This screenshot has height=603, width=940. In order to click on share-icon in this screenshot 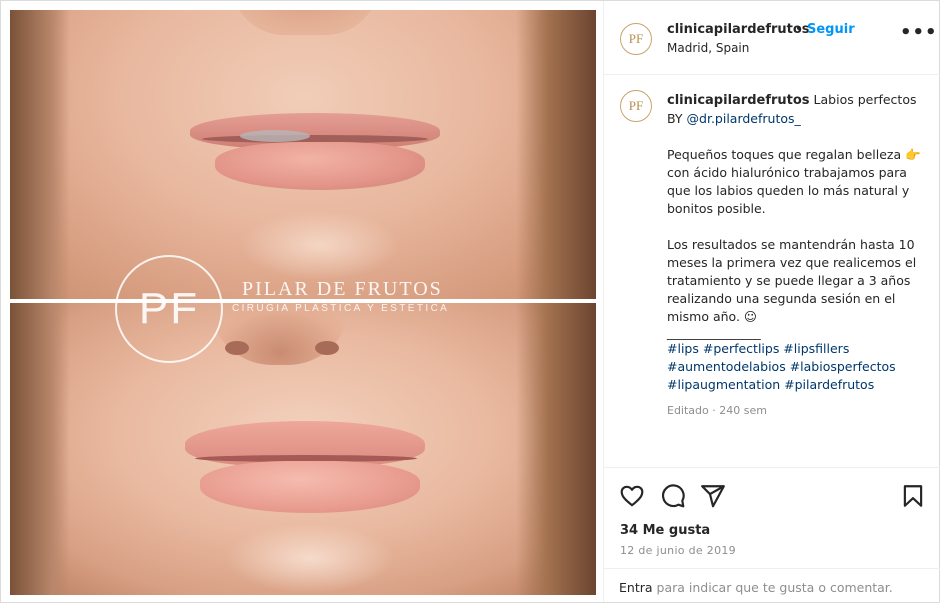, I will do `click(713, 496)`.